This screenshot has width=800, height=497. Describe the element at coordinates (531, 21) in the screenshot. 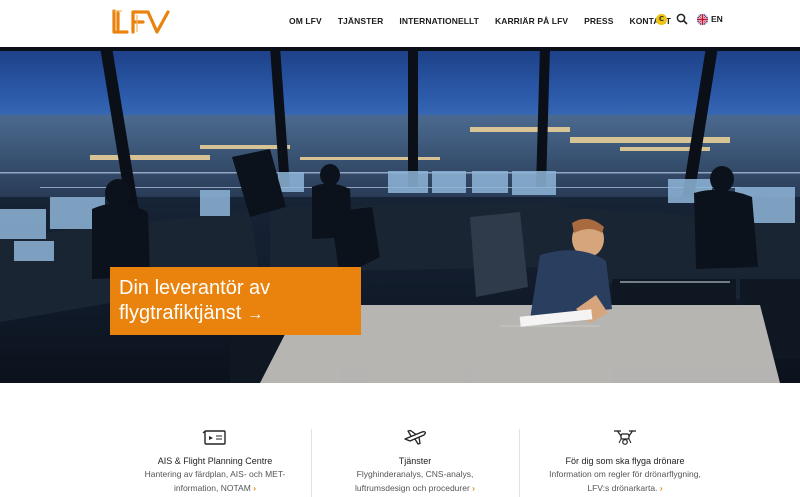

I see `nav-item-karriar: KARRIÄR PÅ LFV` at that location.